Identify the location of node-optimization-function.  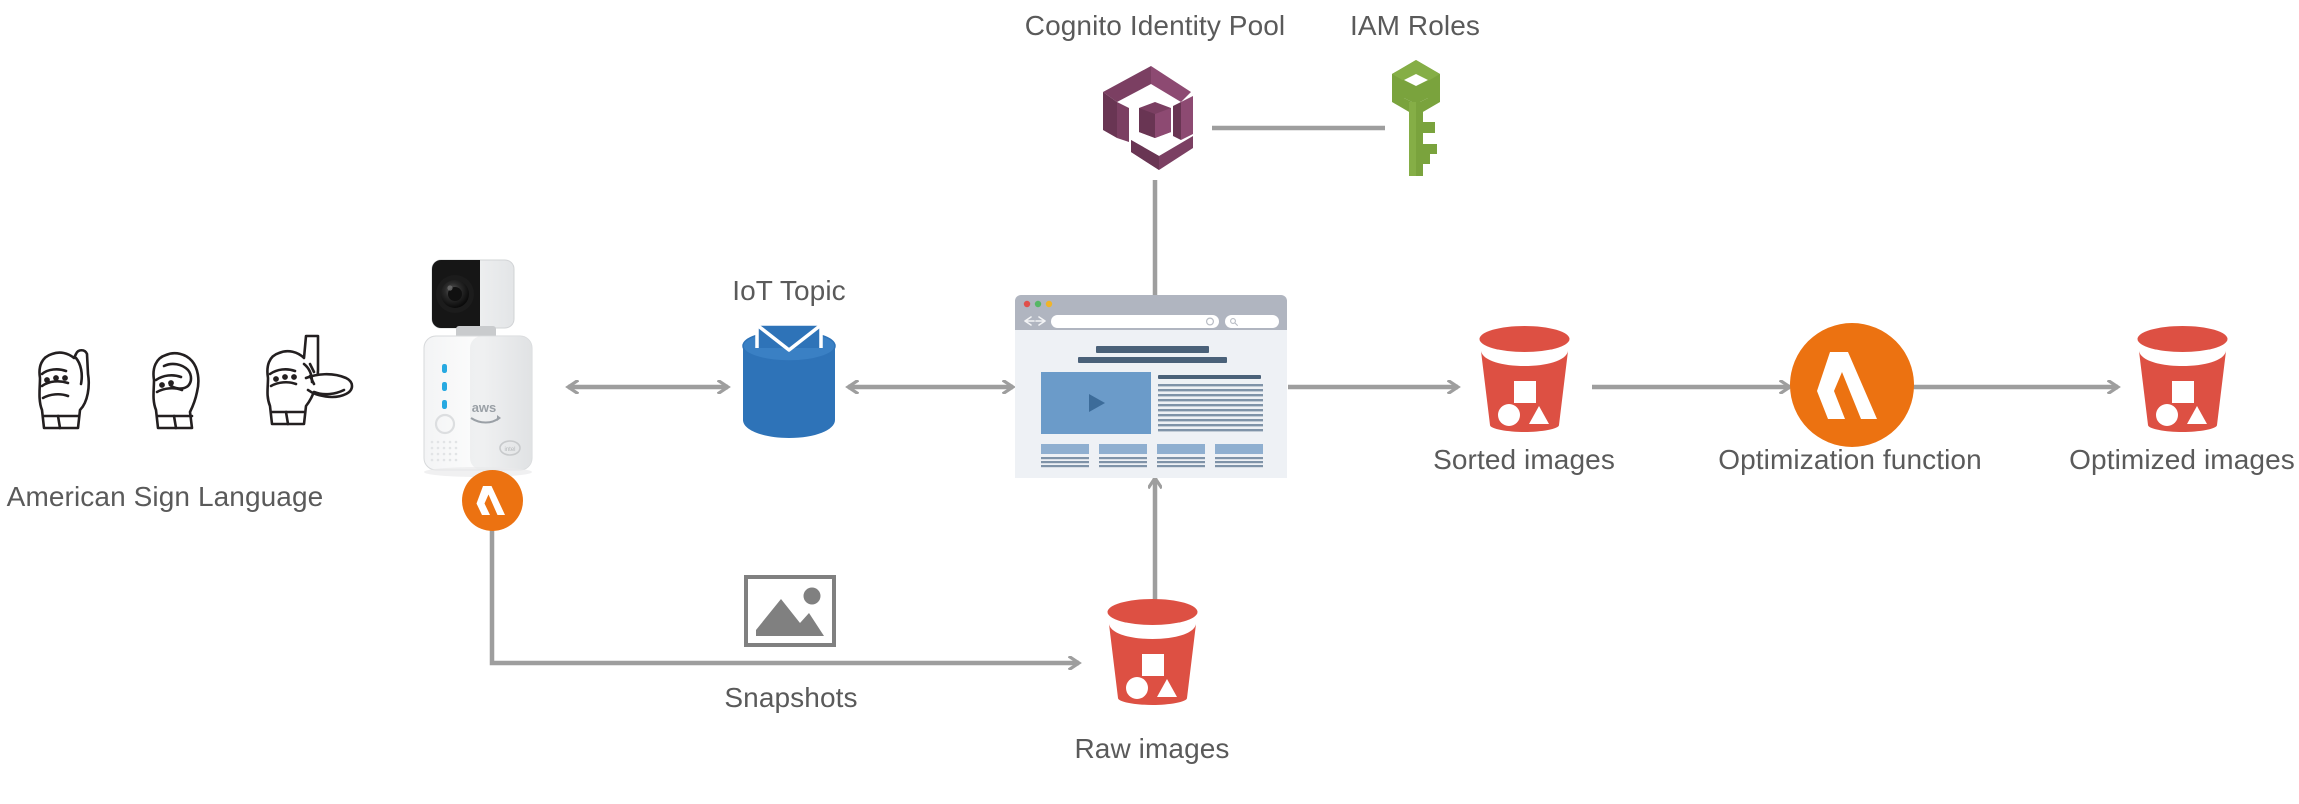
(1852, 385).